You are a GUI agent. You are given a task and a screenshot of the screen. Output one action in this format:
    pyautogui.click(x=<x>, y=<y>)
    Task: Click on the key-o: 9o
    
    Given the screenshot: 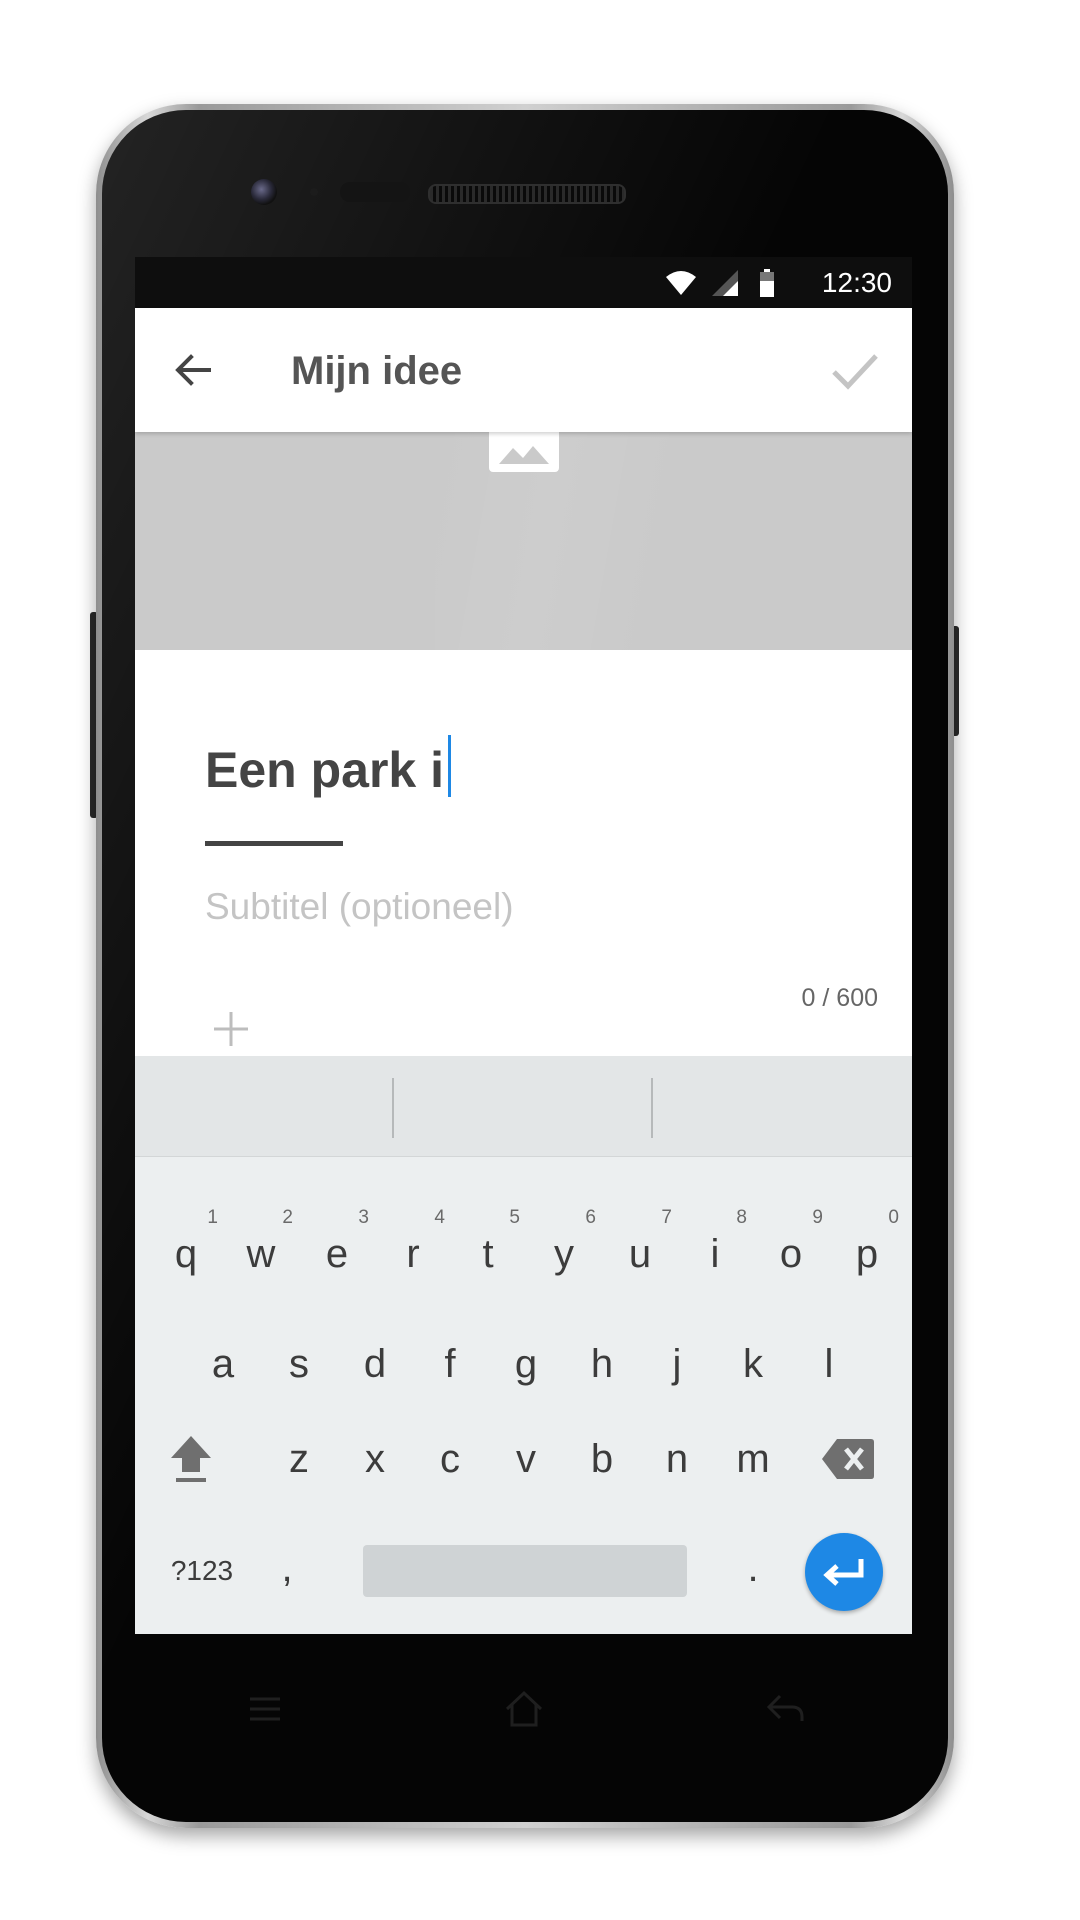 What is the action you would take?
    pyautogui.click(x=791, y=1253)
    